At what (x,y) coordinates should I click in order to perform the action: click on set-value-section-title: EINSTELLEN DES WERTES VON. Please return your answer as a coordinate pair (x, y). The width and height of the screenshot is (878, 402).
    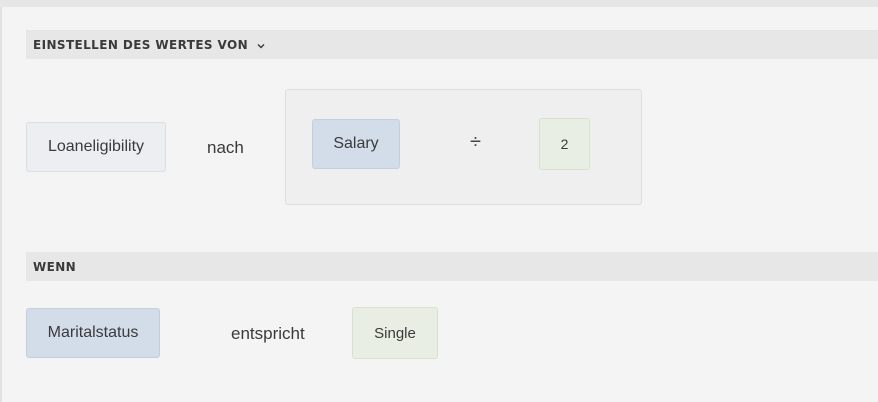
    Looking at the image, I should click on (141, 44).